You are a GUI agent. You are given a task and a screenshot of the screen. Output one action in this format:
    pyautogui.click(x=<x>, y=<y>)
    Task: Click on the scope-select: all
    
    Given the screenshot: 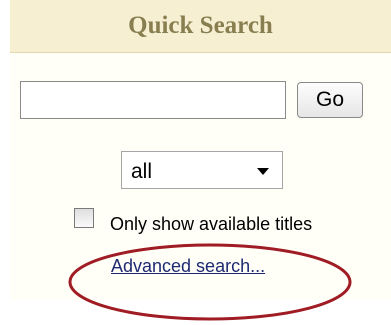 What is the action you would take?
    pyautogui.click(x=202, y=170)
    